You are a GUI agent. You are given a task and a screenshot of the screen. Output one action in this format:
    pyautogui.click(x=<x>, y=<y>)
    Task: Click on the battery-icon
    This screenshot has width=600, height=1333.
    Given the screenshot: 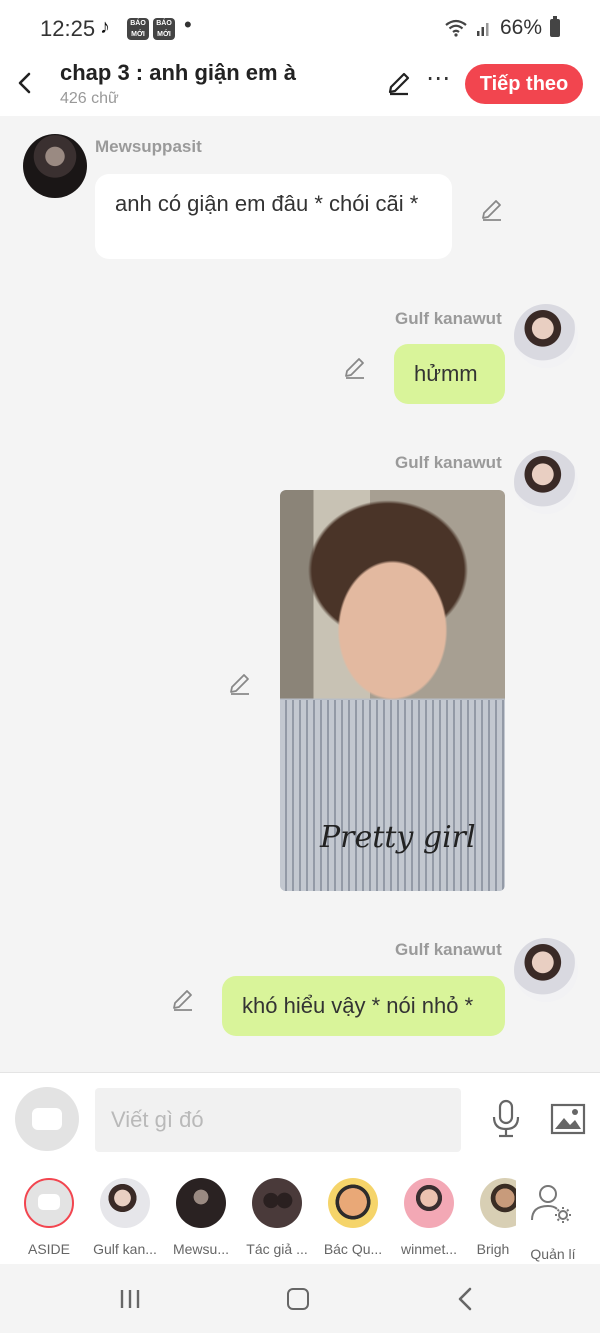 What is the action you would take?
    pyautogui.click(x=555, y=26)
    